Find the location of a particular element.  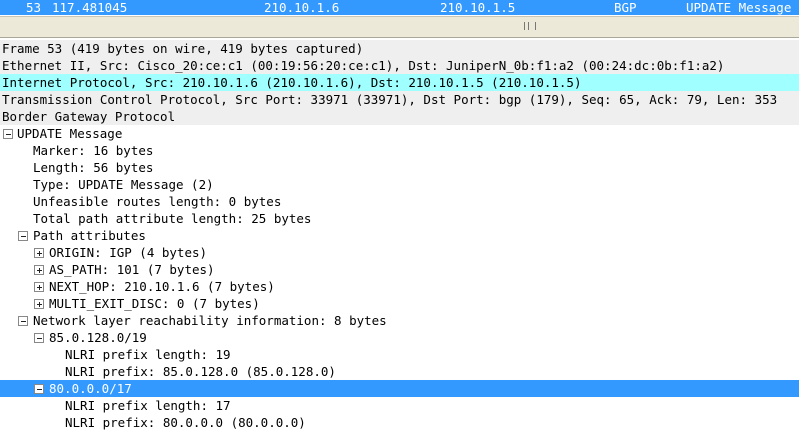

tree-row-label: Type: UPDATE Message (2) is located at coordinates (123, 184).